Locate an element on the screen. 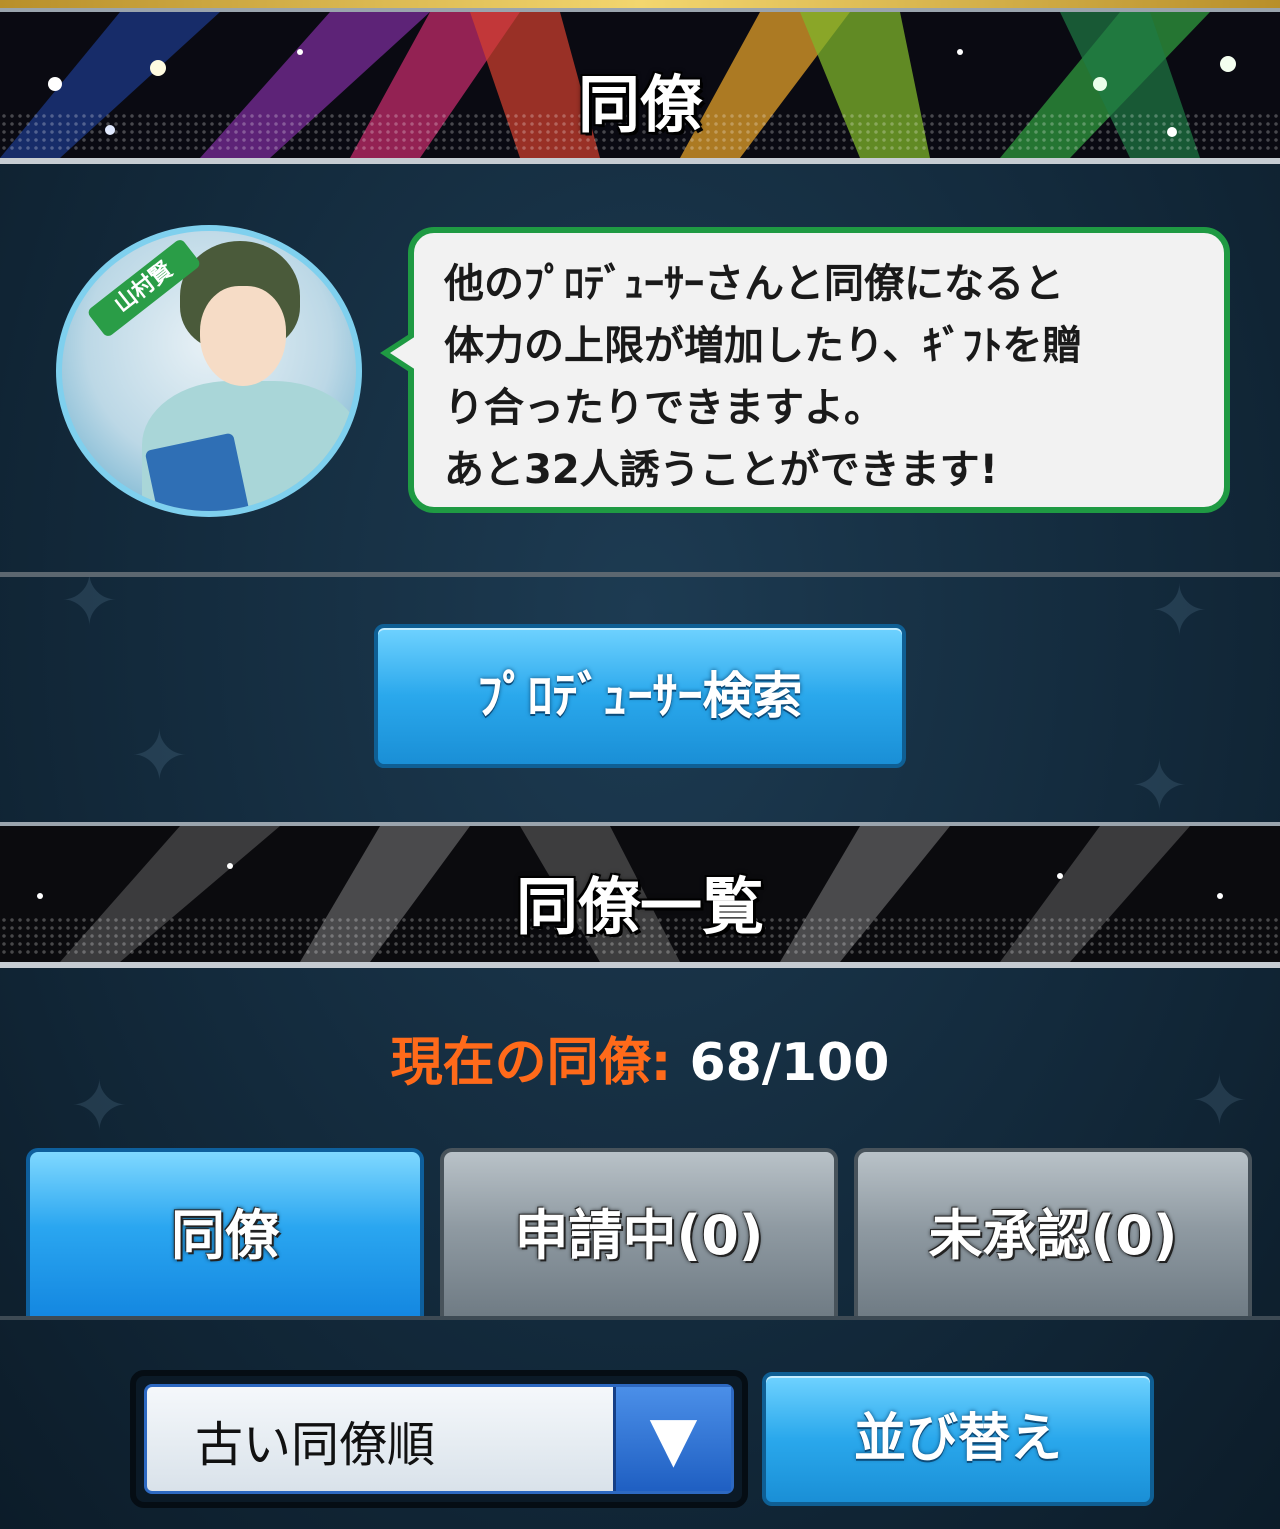 This screenshot has height=1529, width=1280. count-label: 現在の同僚: is located at coordinates (531, 1063).